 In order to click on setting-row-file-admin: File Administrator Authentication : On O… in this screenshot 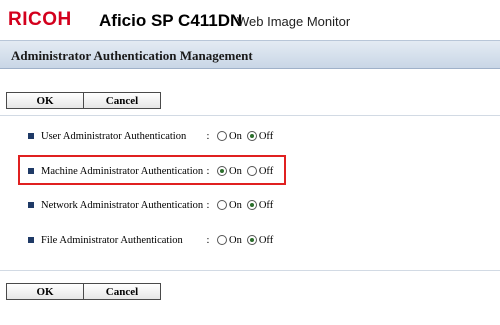, I will do `click(152, 240)`.